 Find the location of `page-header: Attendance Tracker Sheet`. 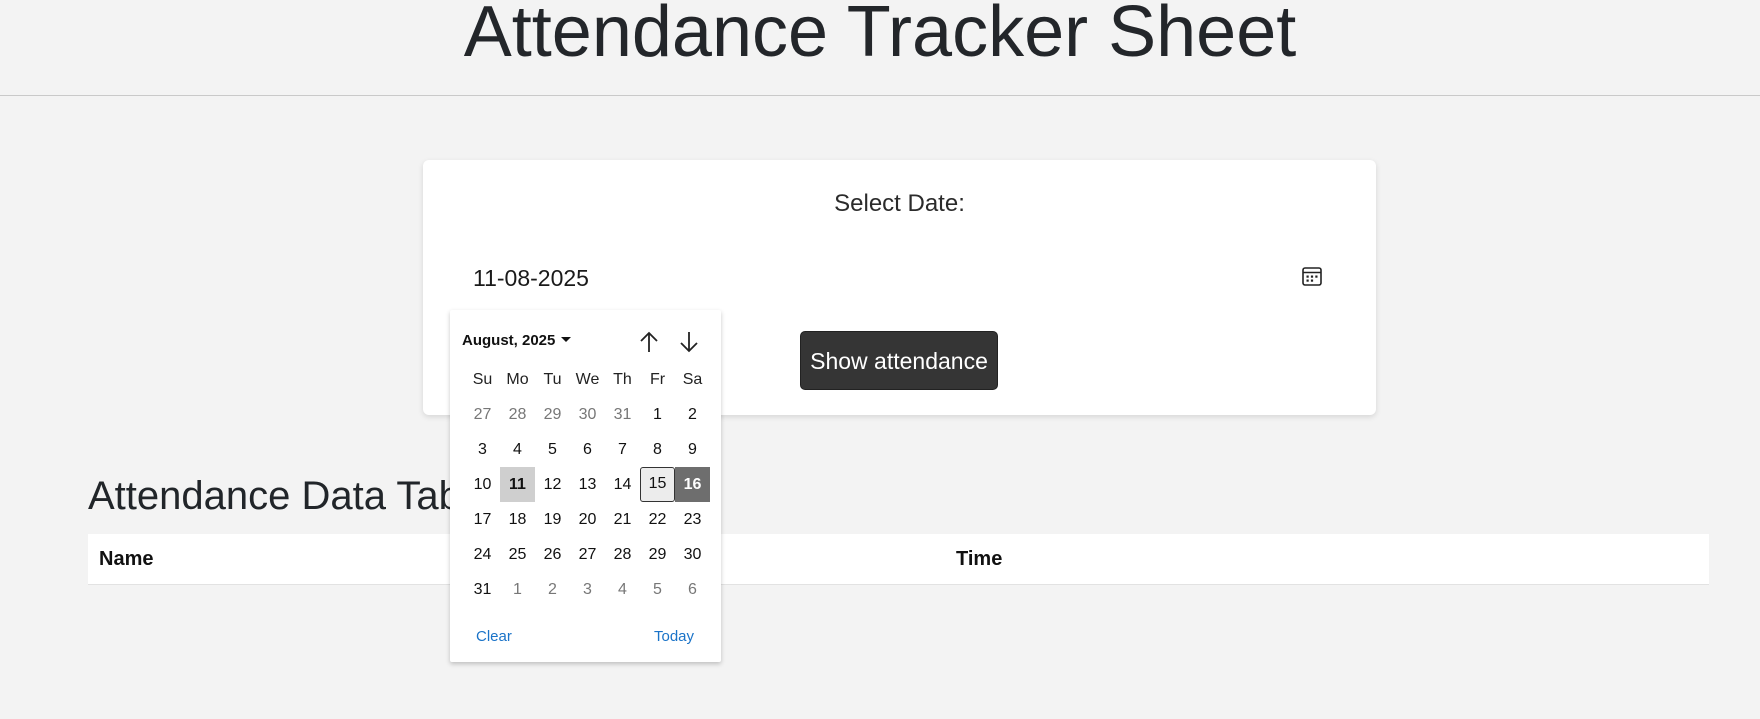

page-header: Attendance Tracker Sheet is located at coordinates (880, 48).